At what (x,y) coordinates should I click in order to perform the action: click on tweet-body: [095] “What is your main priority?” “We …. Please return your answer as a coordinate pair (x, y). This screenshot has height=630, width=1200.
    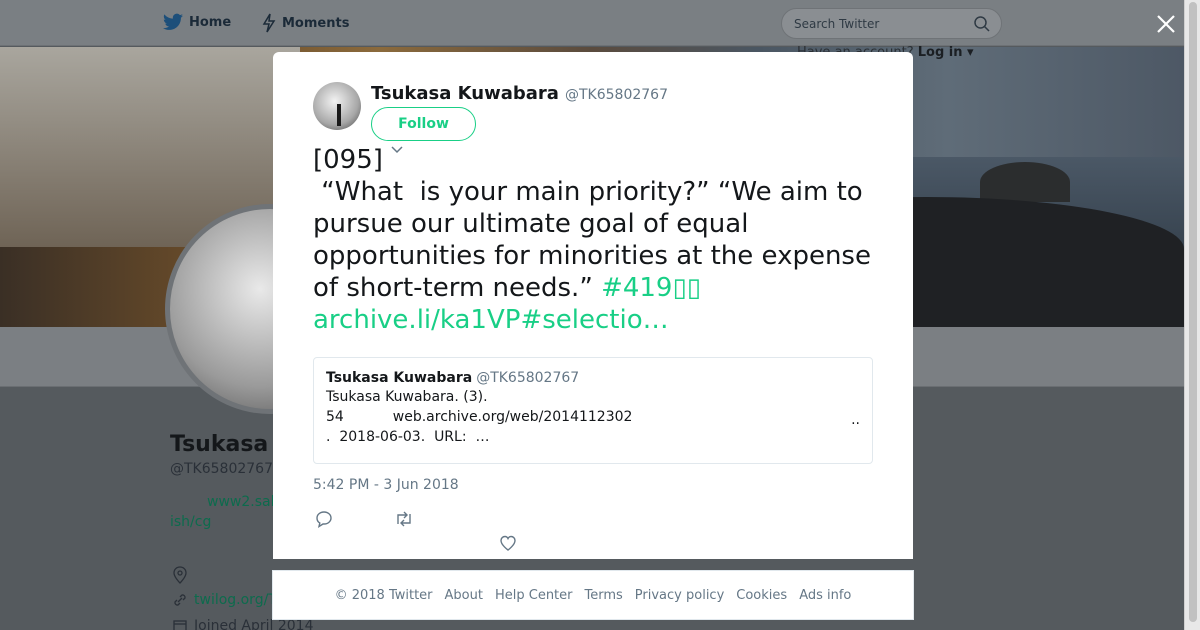
    Looking at the image, I should click on (592, 224).